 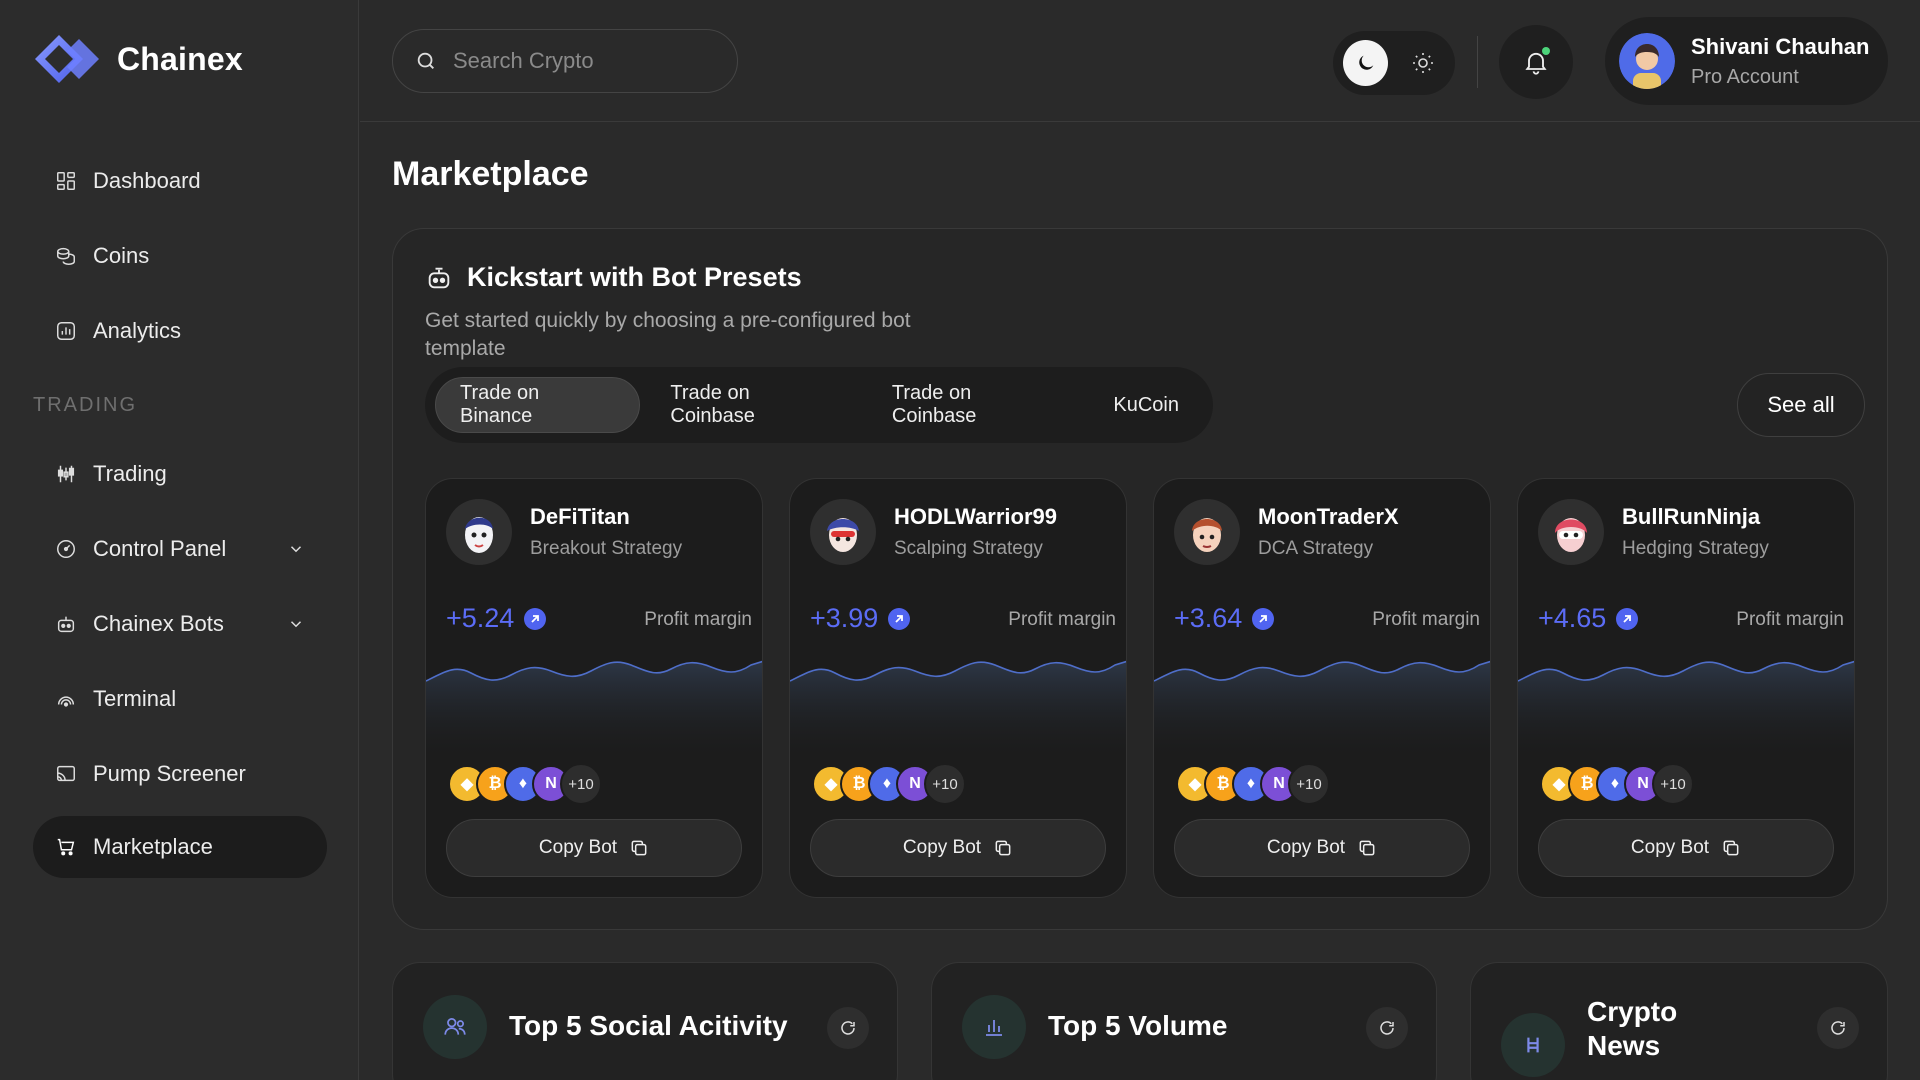 I want to click on sidebar-item-marketplace: Marketplace, so click(x=180, y=847).